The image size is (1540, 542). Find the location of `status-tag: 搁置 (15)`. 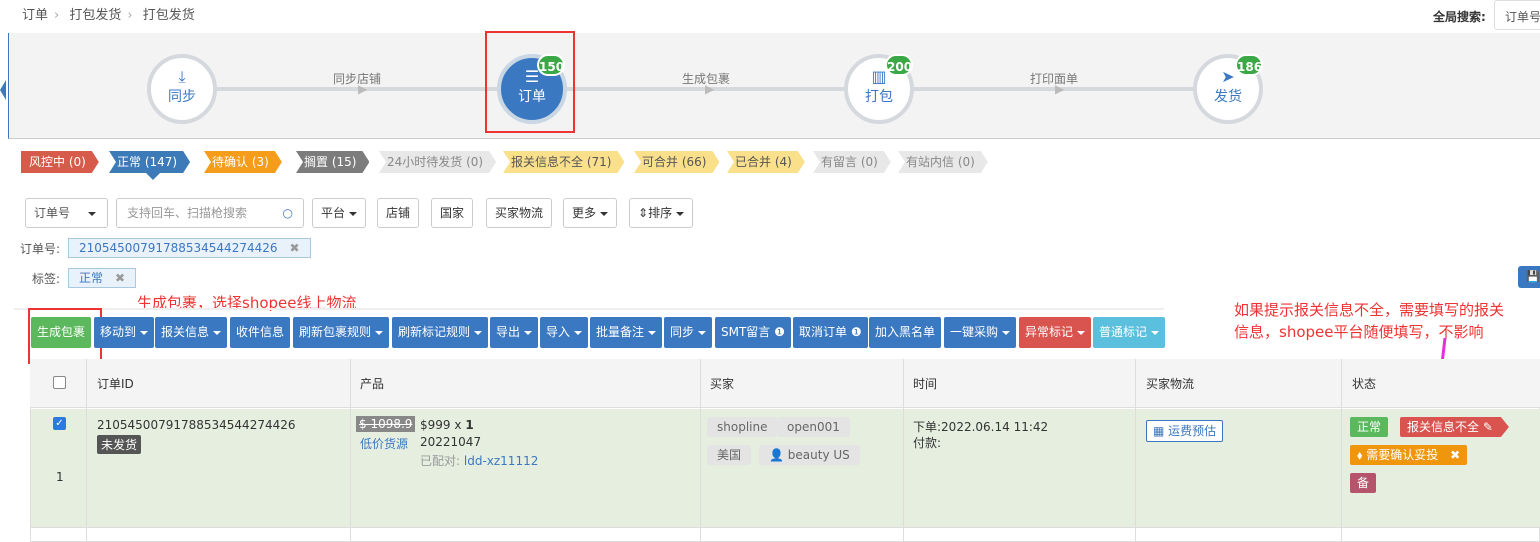

status-tag: 搁置 (15) is located at coordinates (332, 162).